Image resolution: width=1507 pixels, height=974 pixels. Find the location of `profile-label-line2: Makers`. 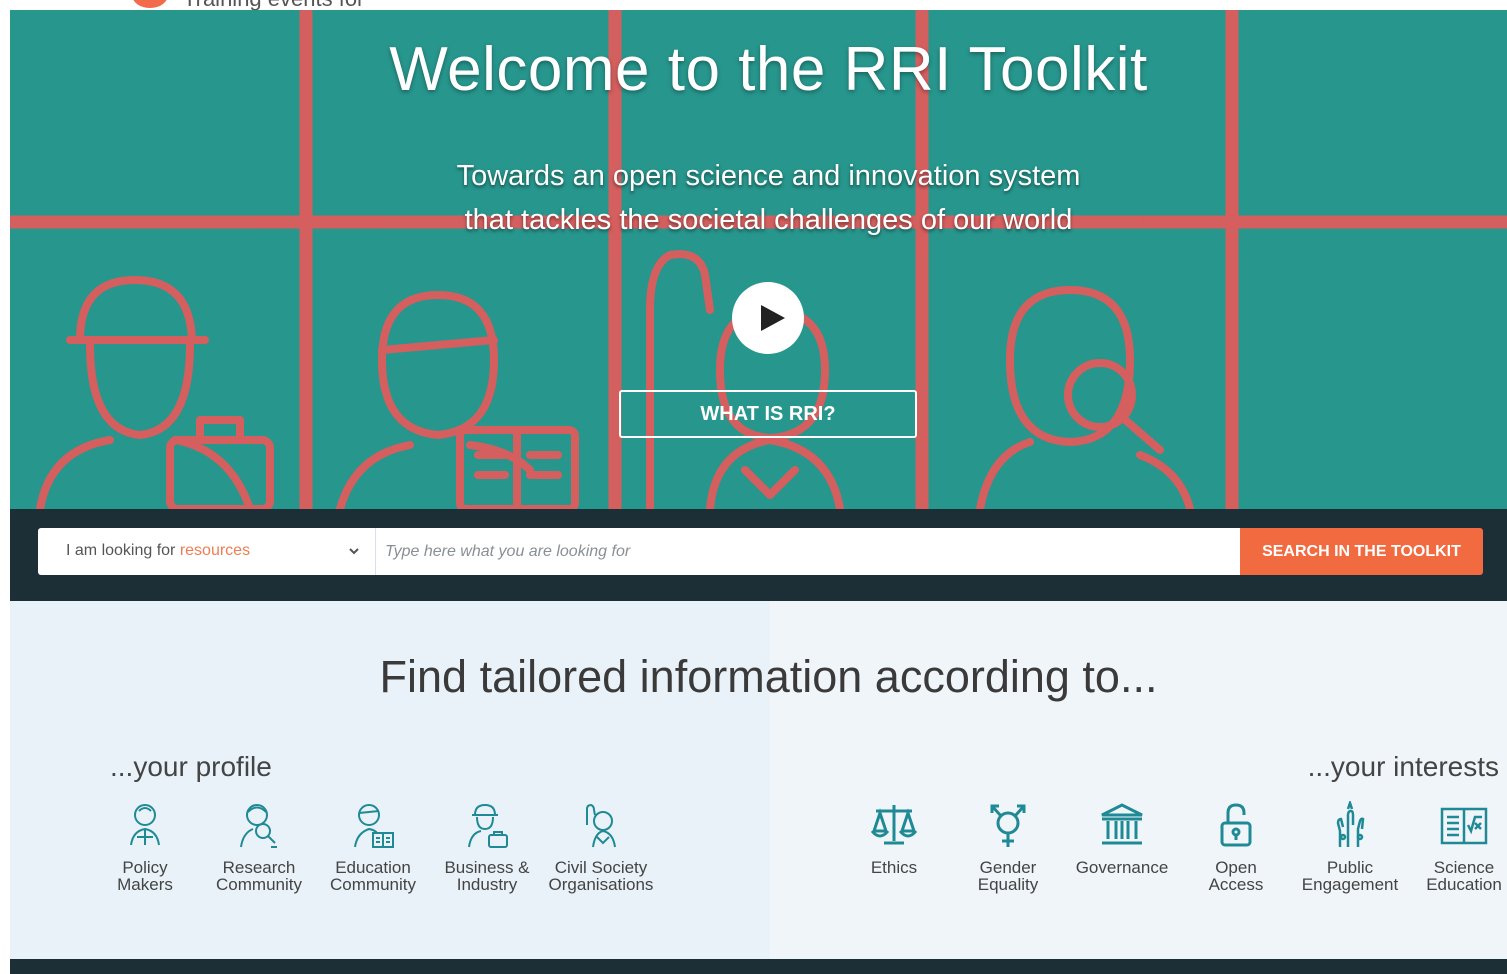

profile-label-line2: Makers is located at coordinates (145, 884).